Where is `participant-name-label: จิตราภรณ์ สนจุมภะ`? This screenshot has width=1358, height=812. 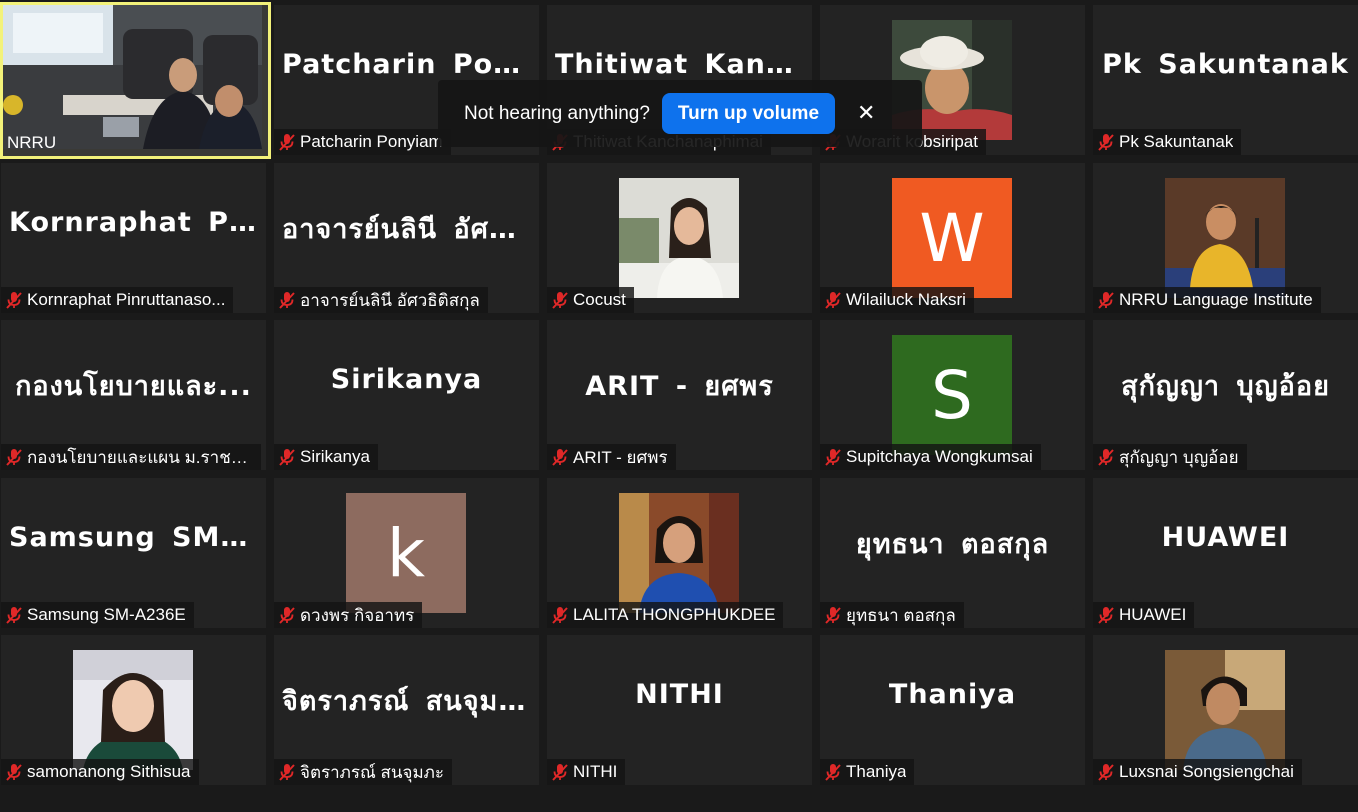
participant-name-label: จิตราภรณ์ สนจุมภะ is located at coordinates (363, 772).